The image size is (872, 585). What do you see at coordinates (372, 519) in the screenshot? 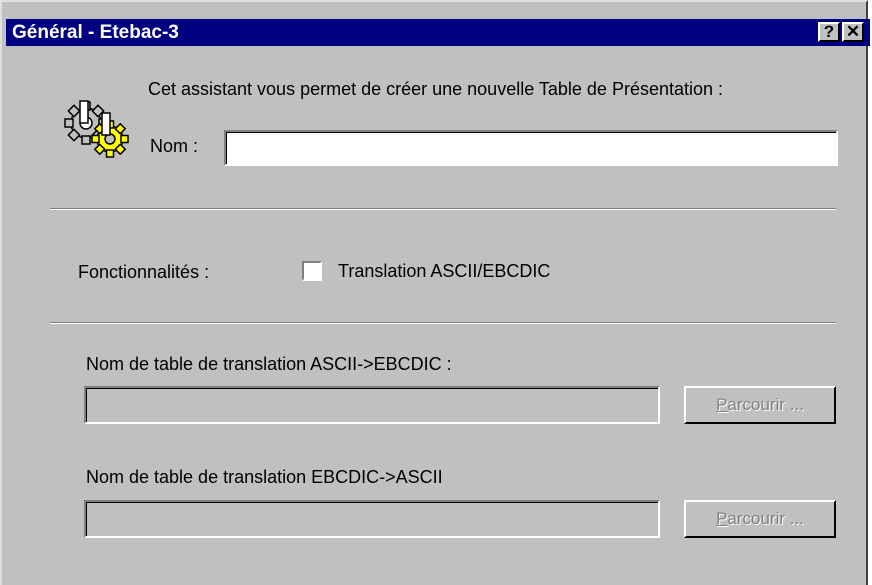
I see `ebcdic-ascii-input` at bounding box center [372, 519].